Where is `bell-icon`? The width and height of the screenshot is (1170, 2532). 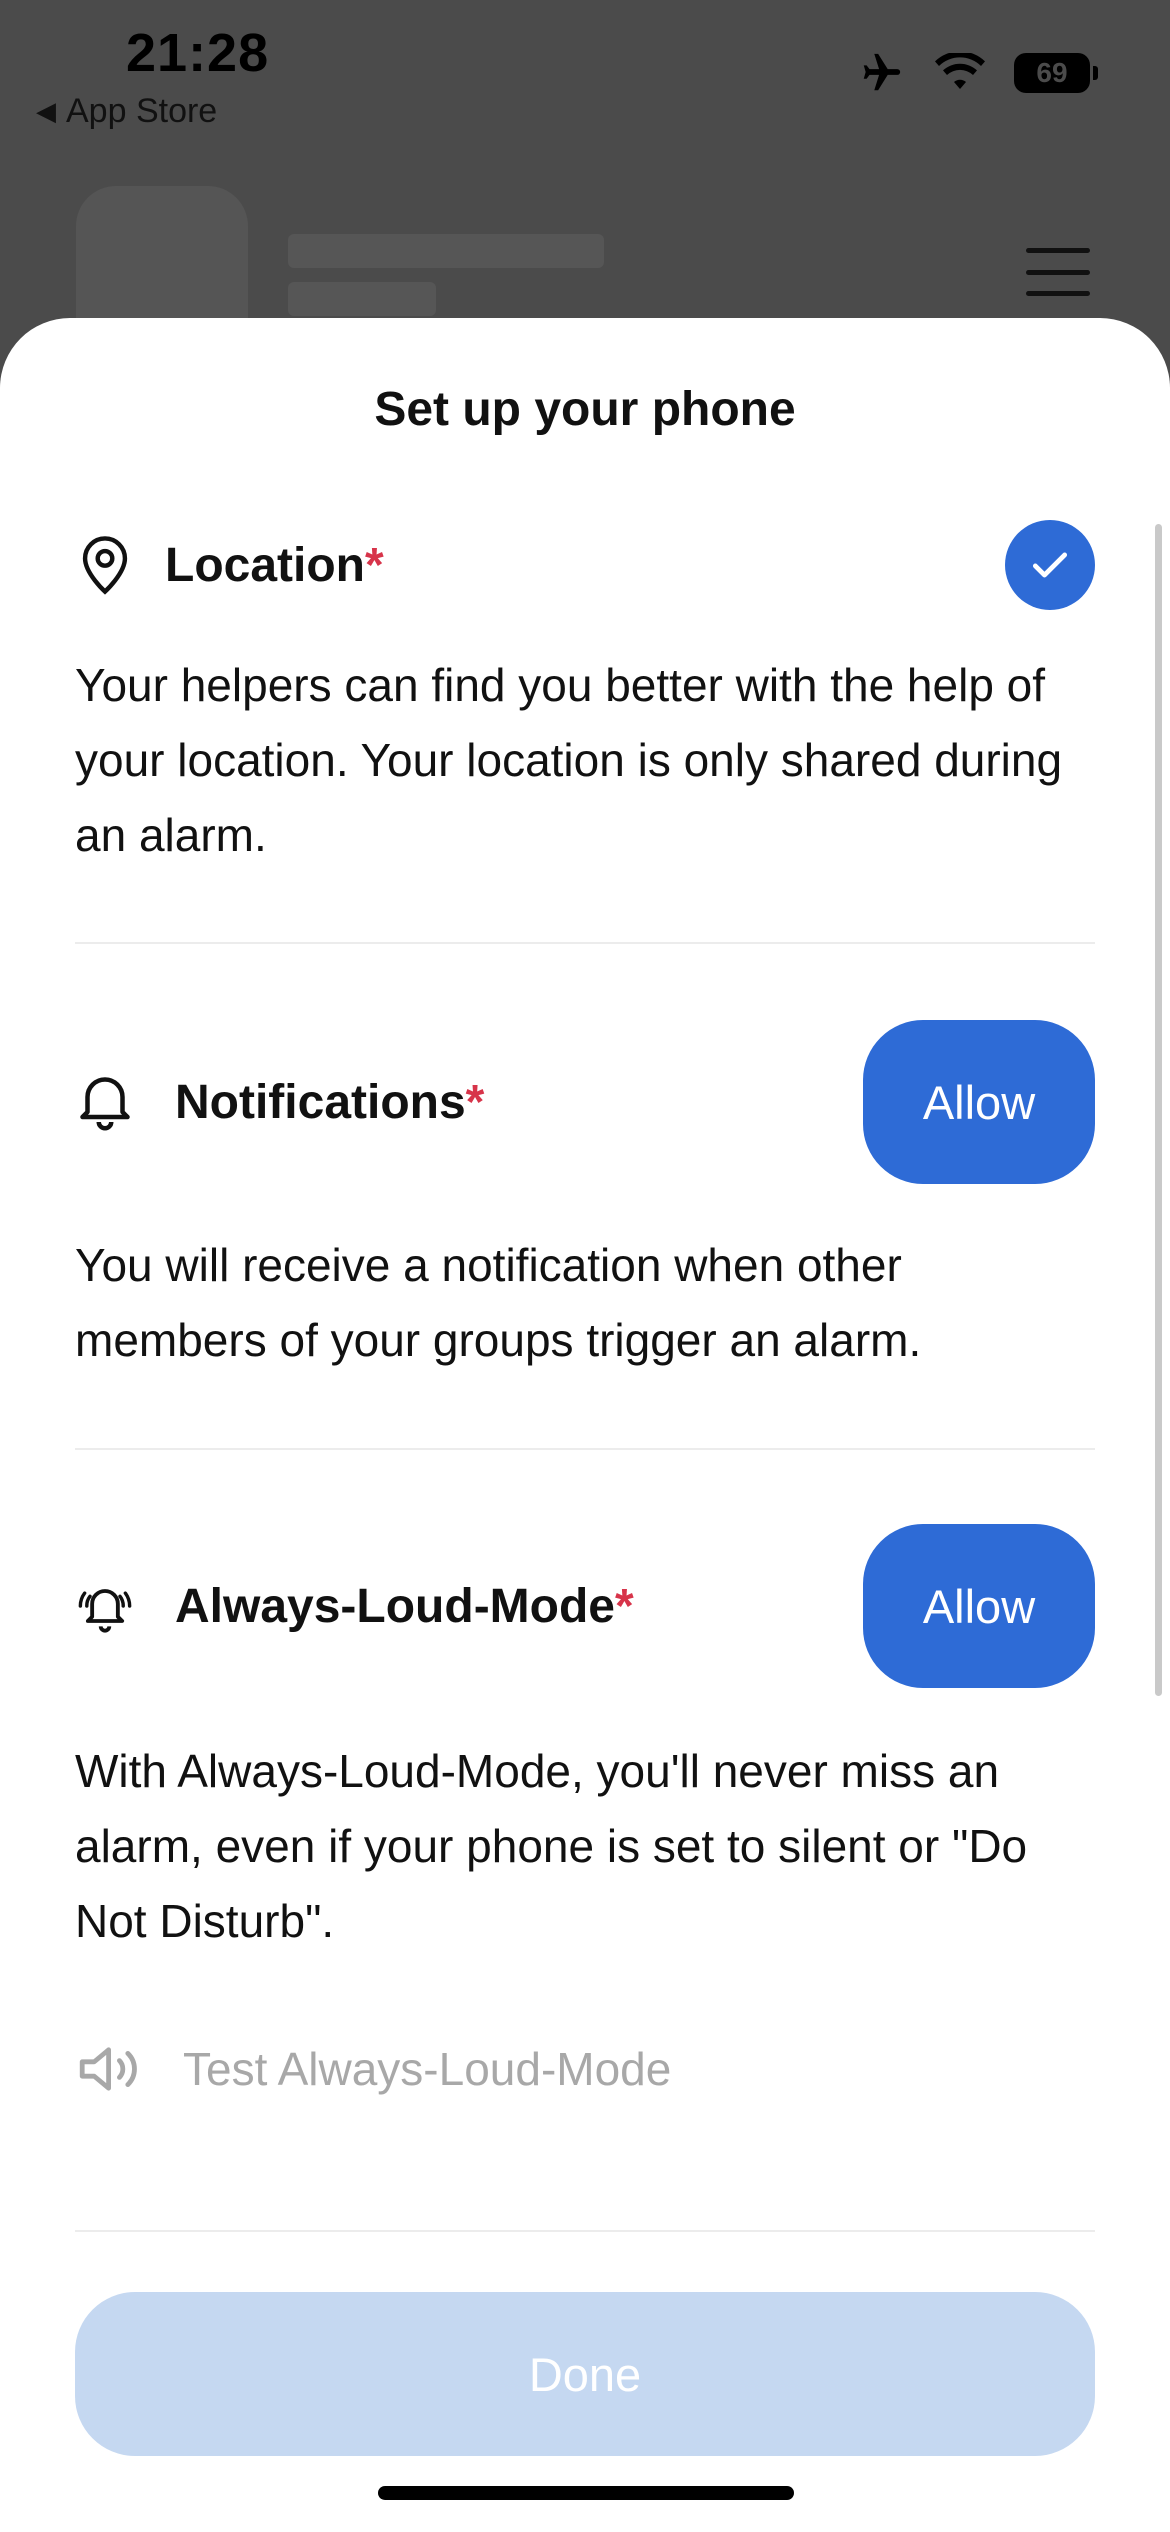
bell-icon is located at coordinates (105, 1102).